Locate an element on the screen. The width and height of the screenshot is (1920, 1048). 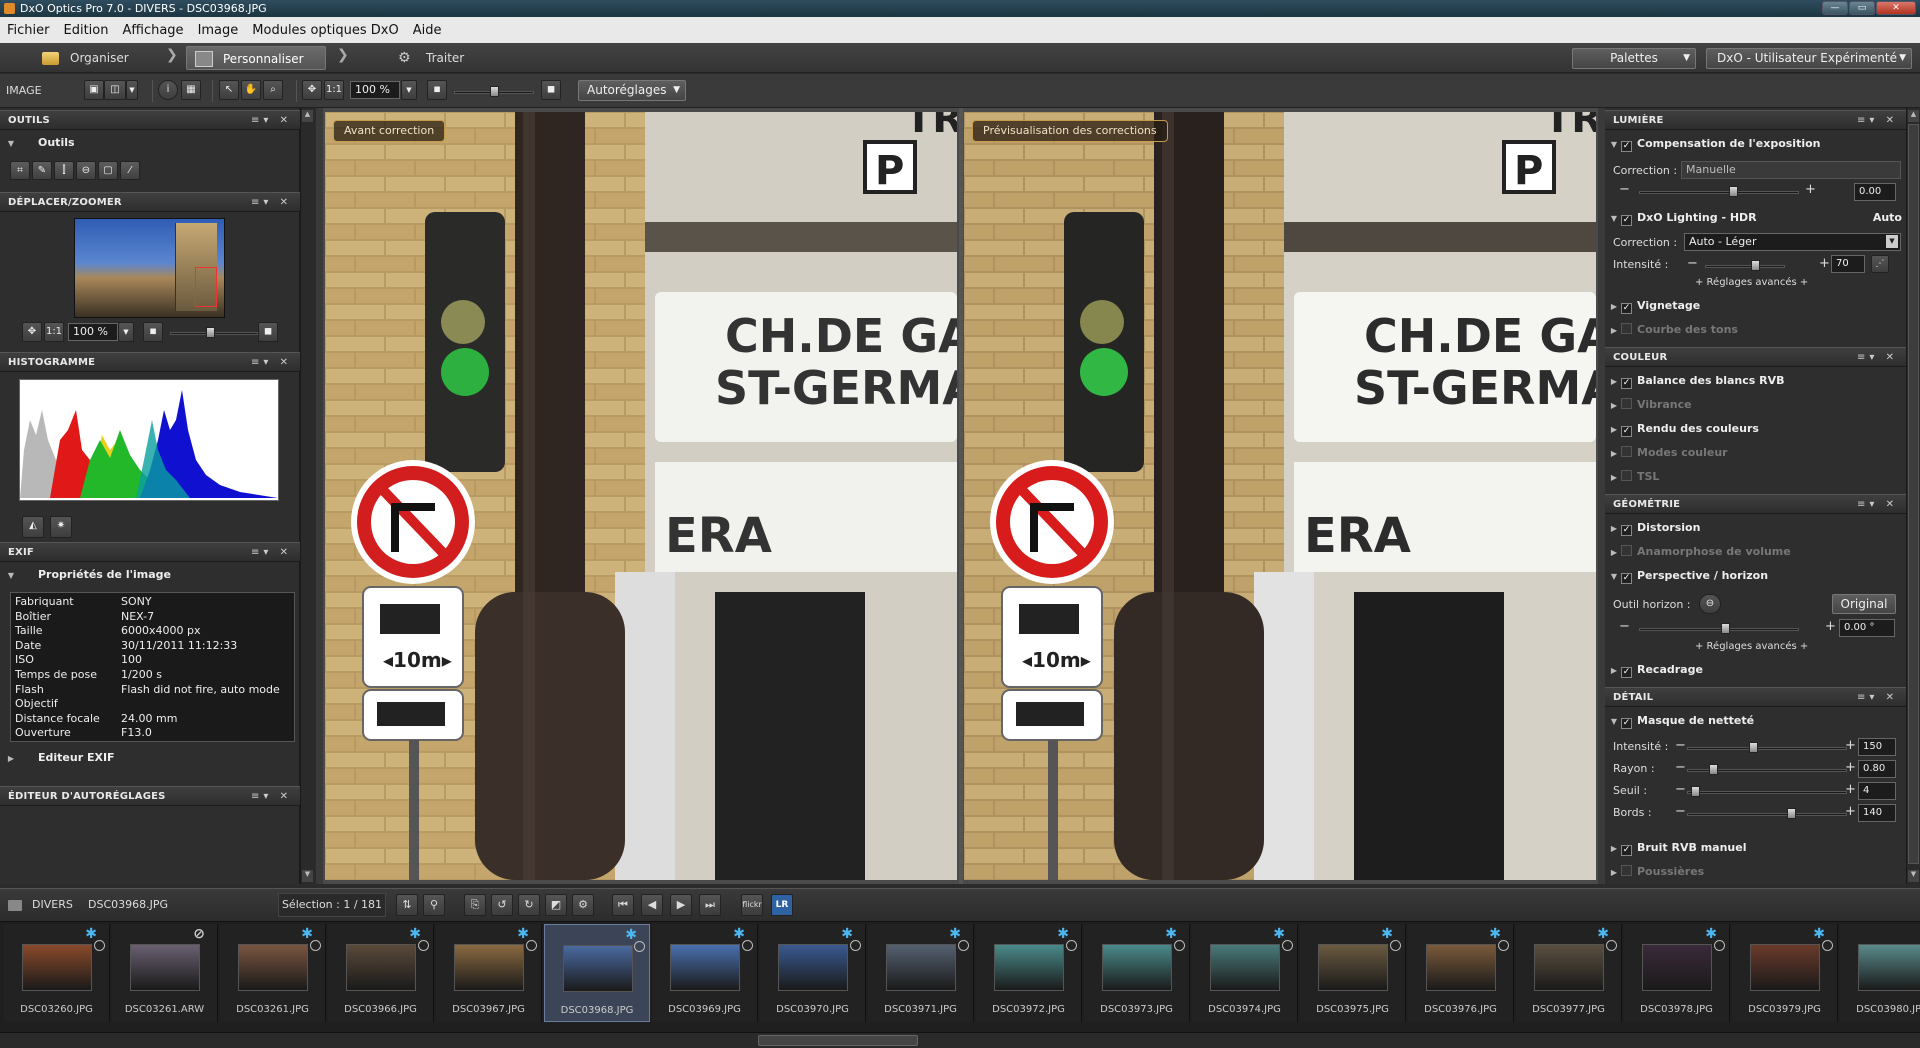
view-caret-icon: ▼ is located at coordinates (132, 90).